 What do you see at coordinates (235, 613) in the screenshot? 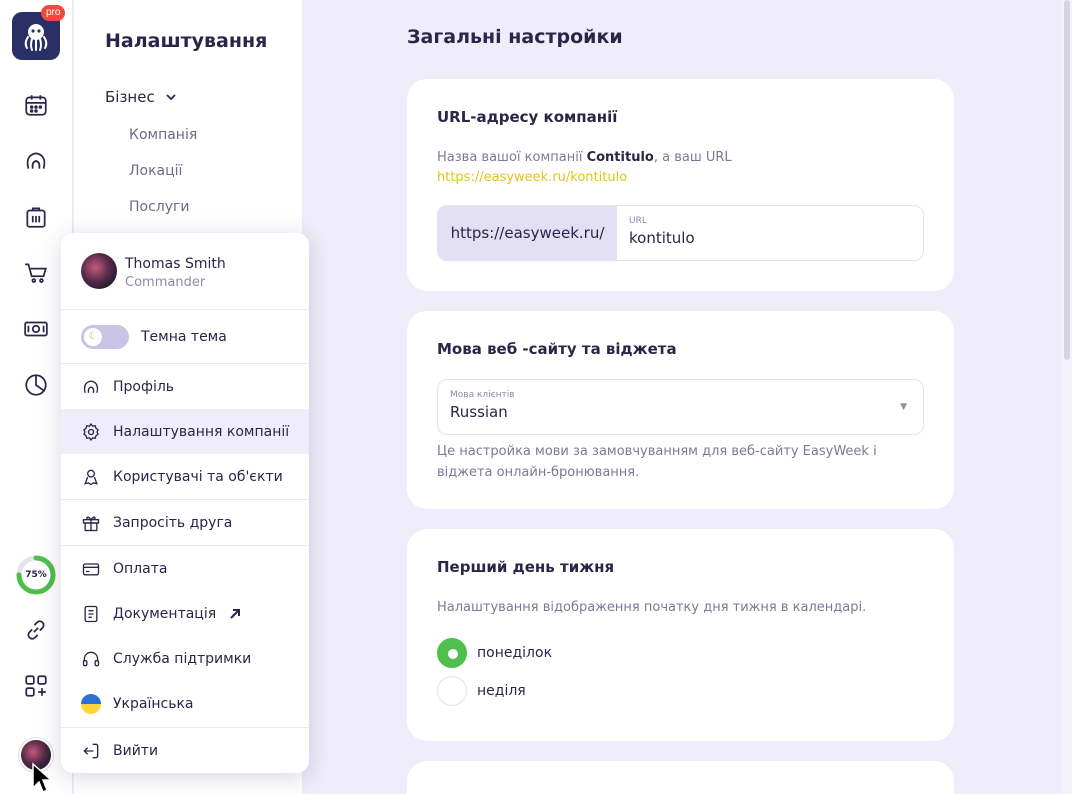
I see `external-link-arrow-icon` at bounding box center [235, 613].